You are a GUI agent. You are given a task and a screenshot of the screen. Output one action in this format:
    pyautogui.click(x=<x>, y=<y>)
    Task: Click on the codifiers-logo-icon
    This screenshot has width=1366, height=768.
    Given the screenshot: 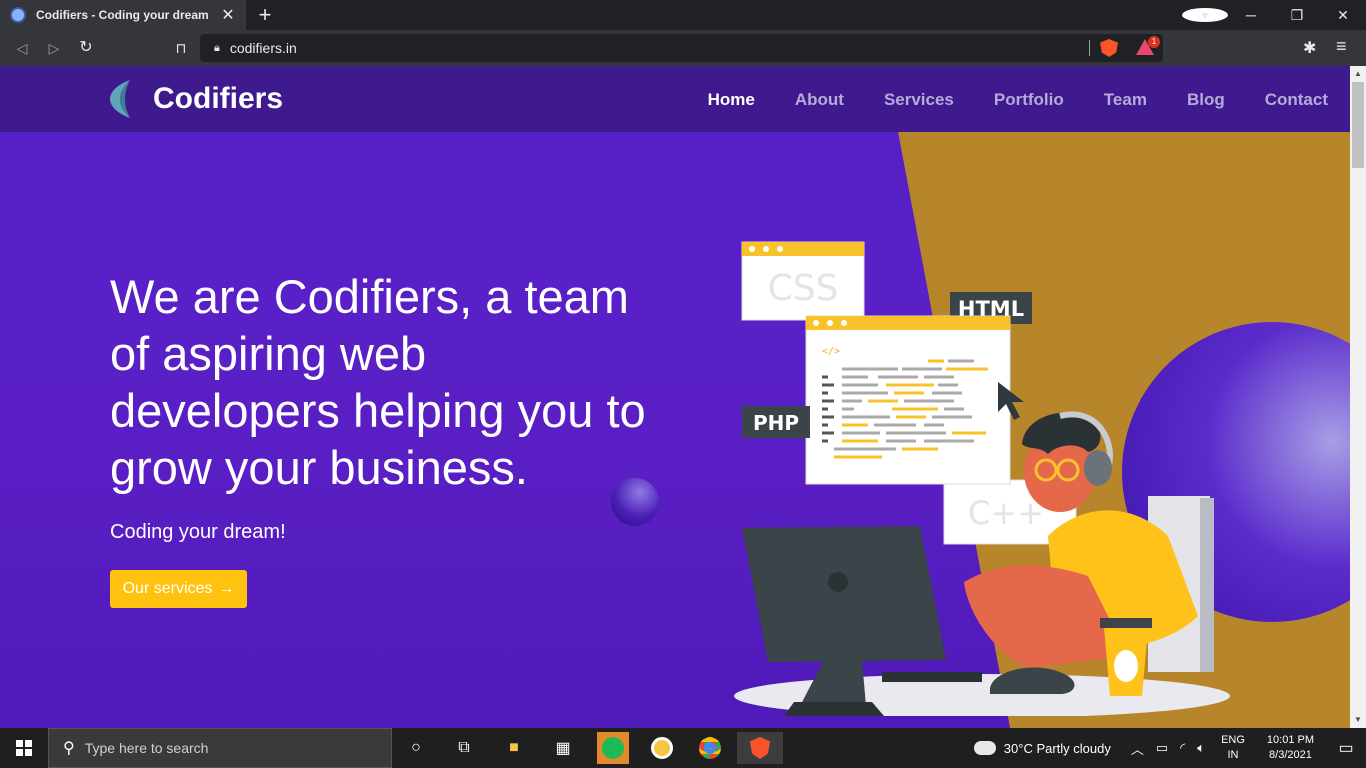 What is the action you would take?
    pyautogui.click(x=123, y=99)
    